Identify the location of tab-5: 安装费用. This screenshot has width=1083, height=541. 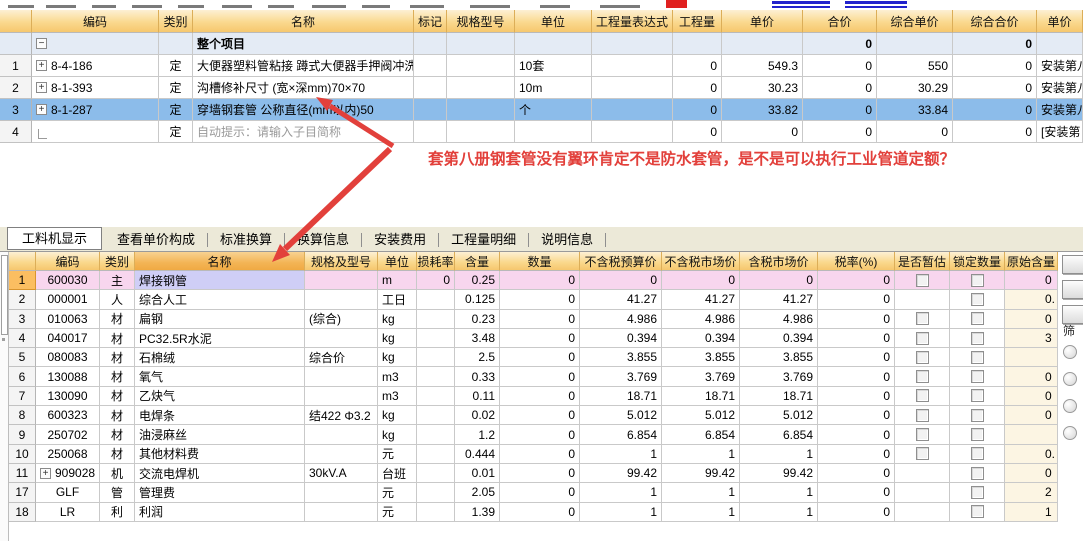
(400, 240).